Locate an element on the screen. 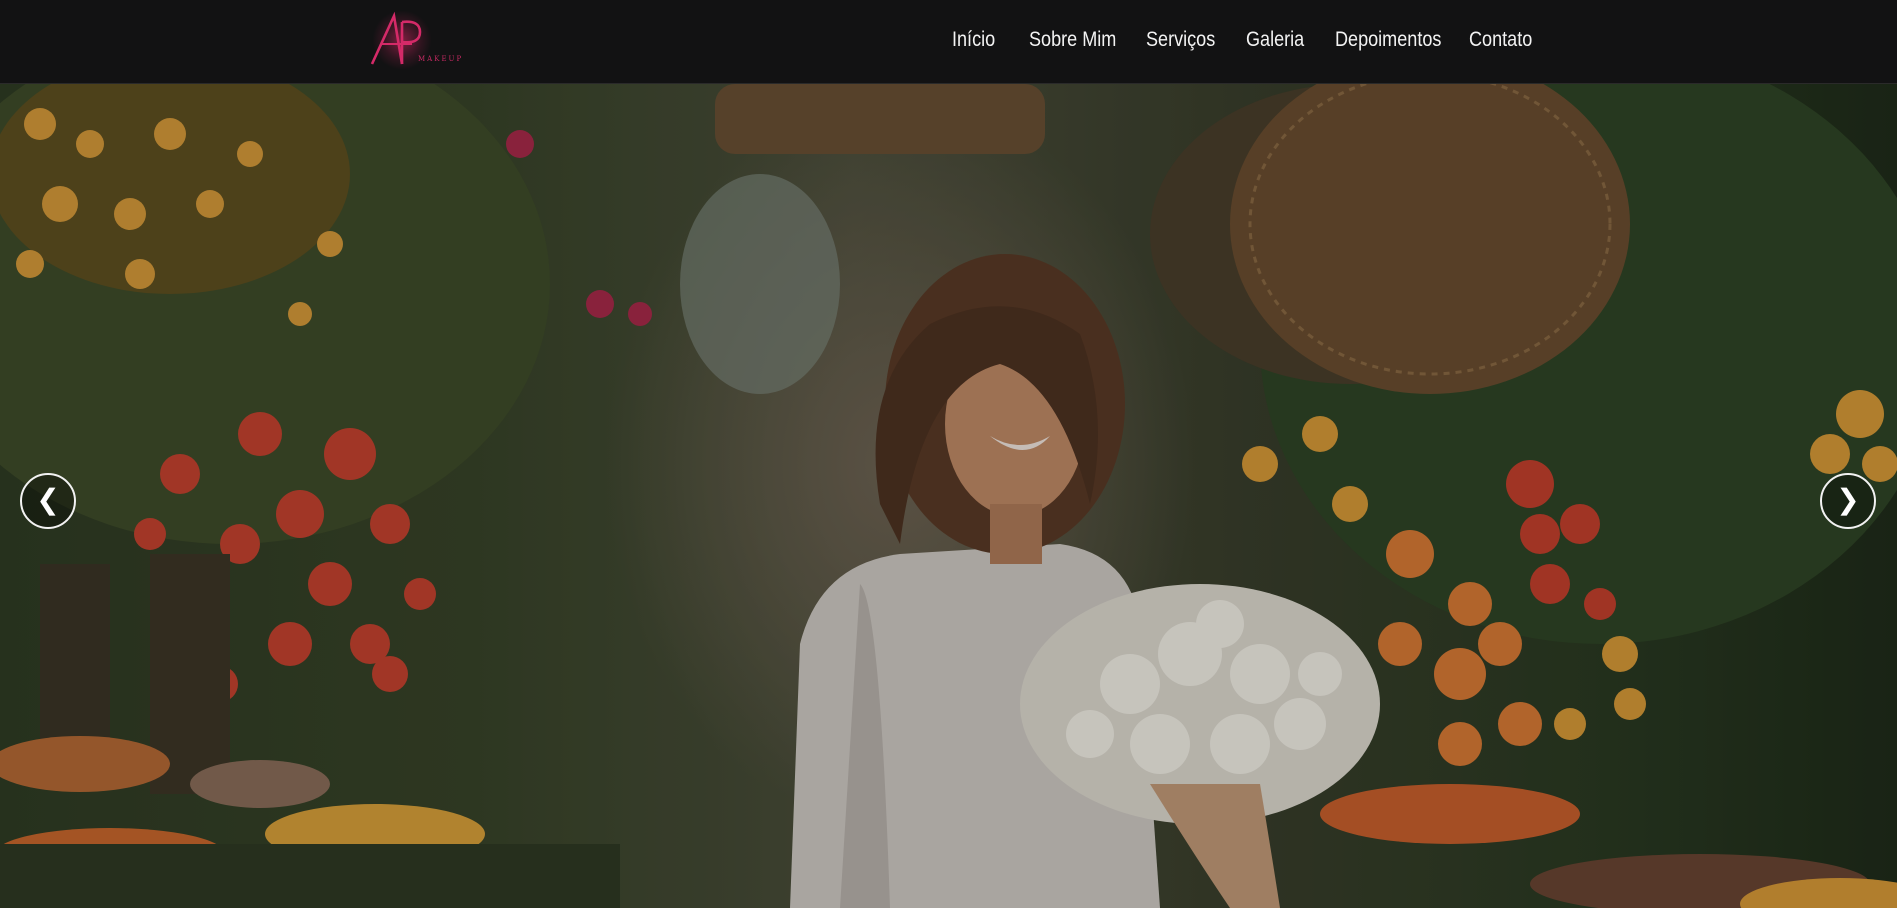 This screenshot has width=1897, height=908. carousel-prev-button: ❮ is located at coordinates (48, 501).